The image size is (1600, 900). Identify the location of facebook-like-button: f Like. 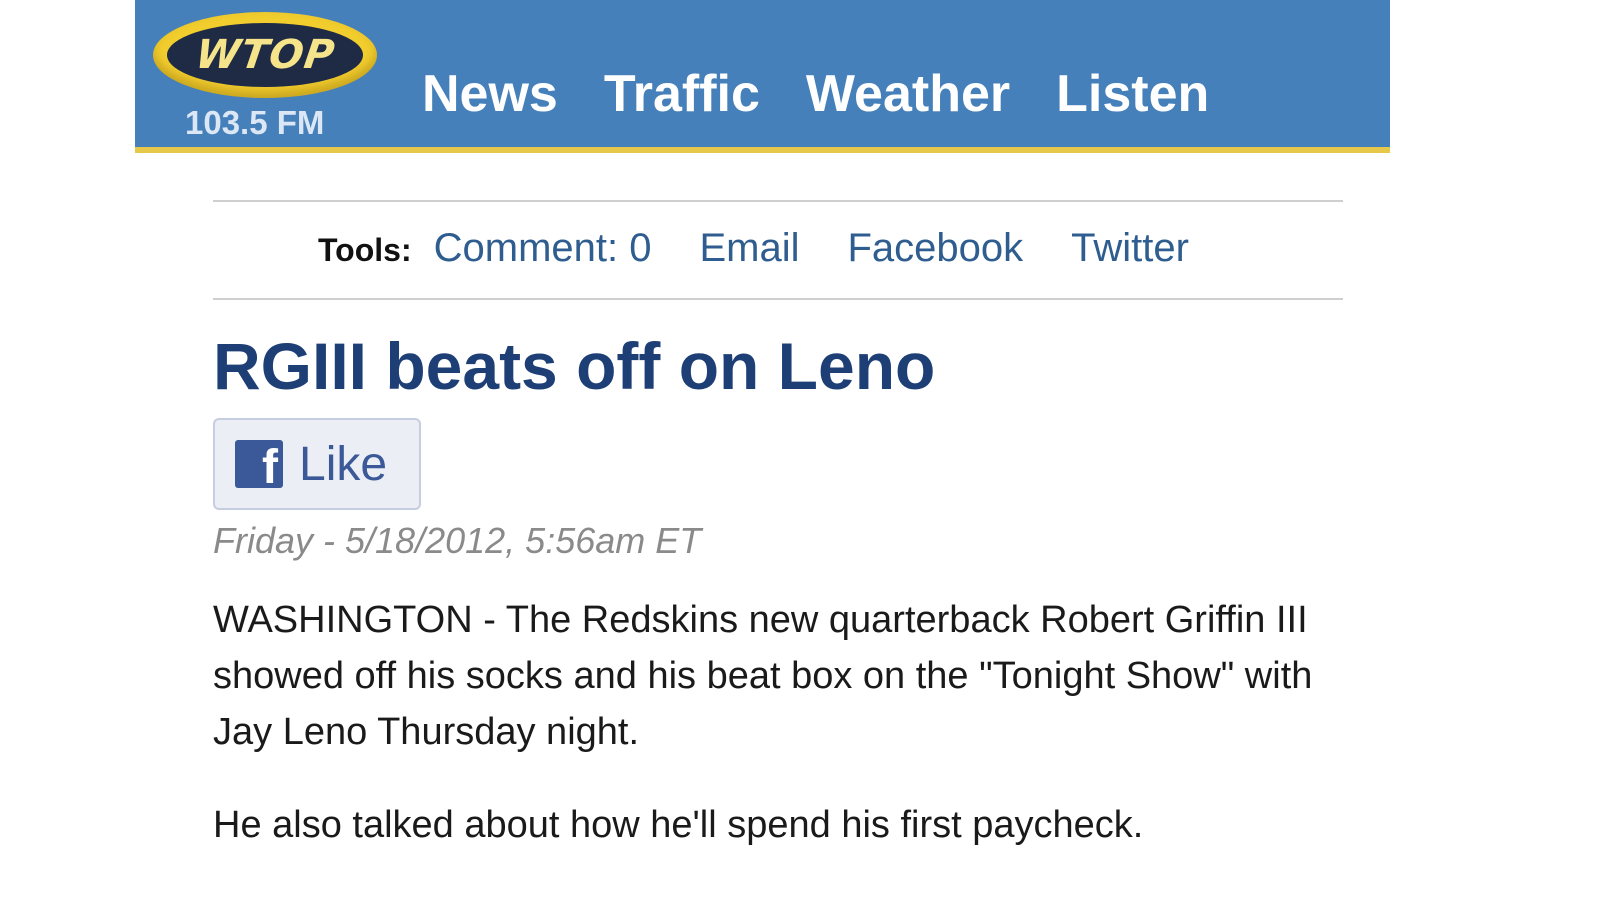
(317, 464).